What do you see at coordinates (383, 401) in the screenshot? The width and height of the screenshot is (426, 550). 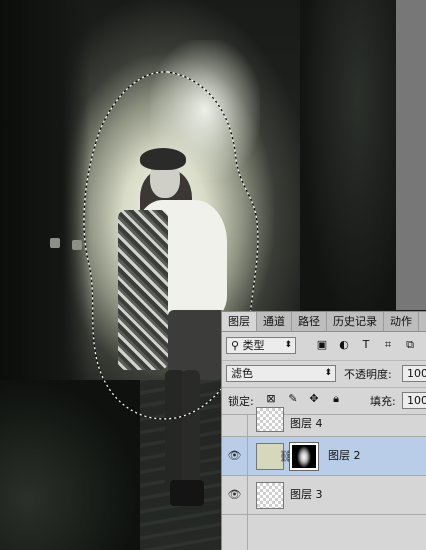 I see `fill-label: 填充:` at bounding box center [383, 401].